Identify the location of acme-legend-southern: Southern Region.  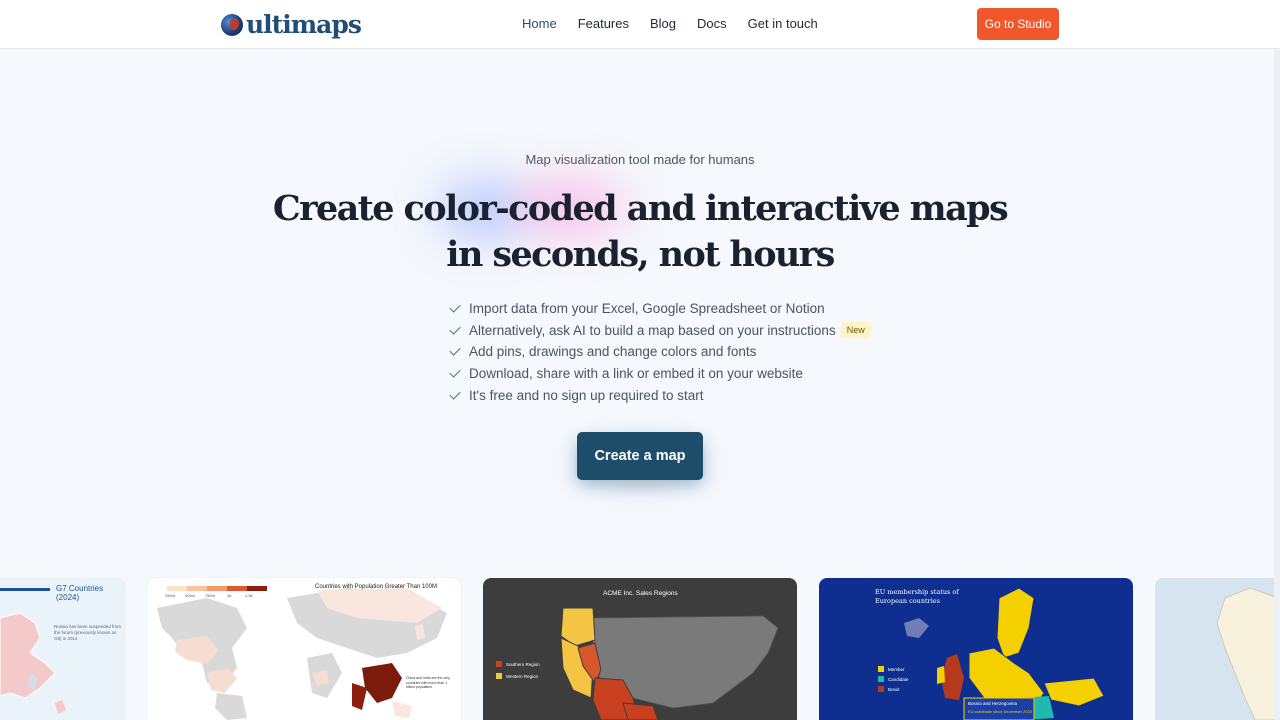
(523, 664).